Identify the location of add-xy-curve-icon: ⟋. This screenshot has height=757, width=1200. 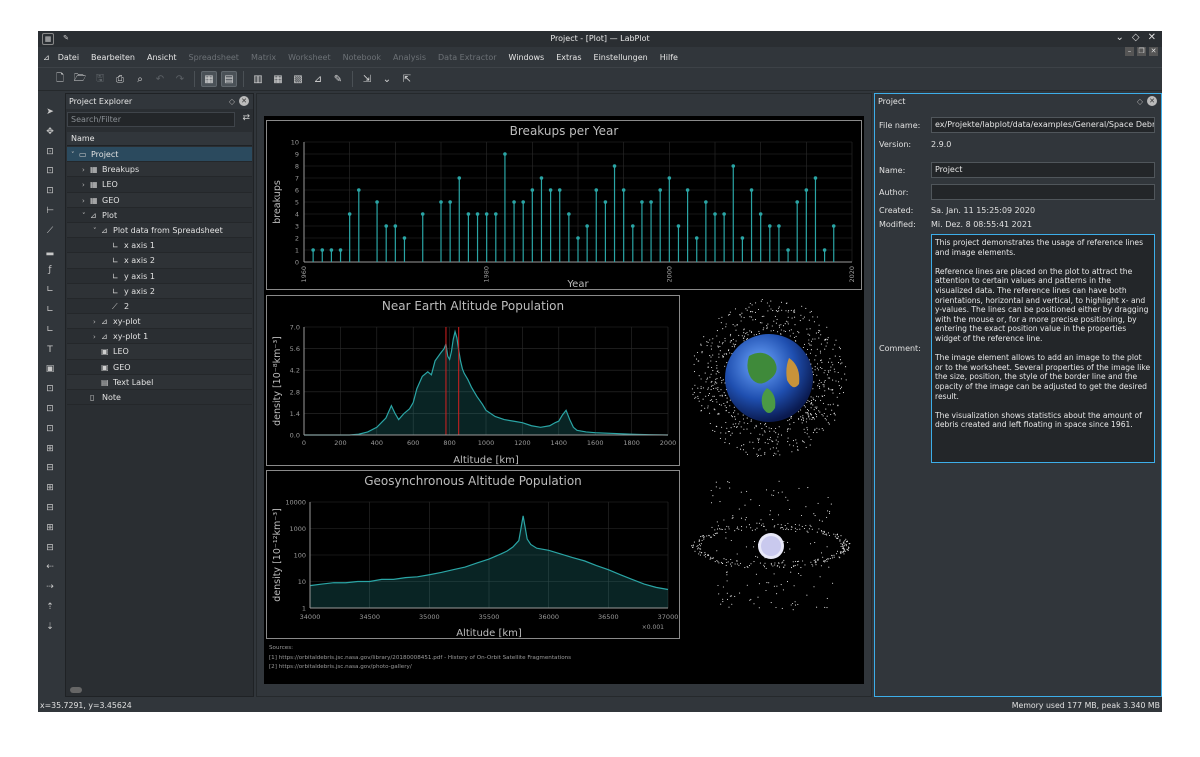
(50, 231).